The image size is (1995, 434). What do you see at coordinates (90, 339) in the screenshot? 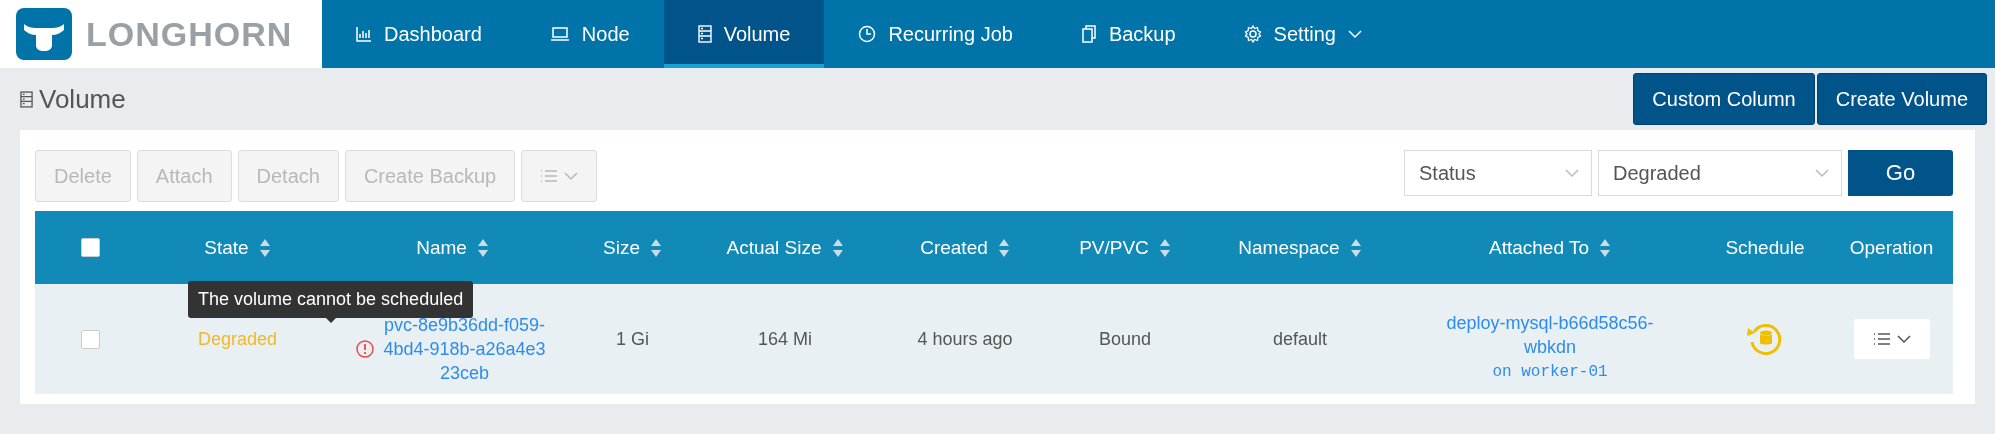
I see `row-checkbox` at bounding box center [90, 339].